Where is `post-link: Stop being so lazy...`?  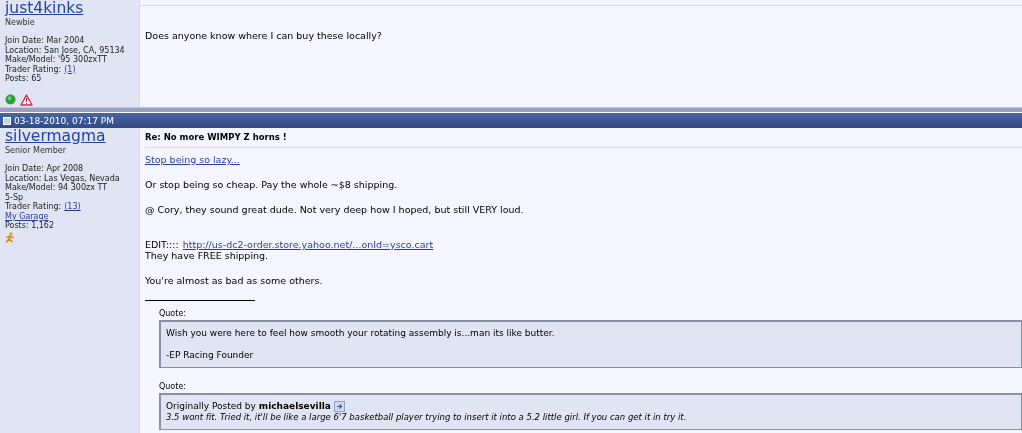 post-link: Stop being so lazy... is located at coordinates (192, 159).